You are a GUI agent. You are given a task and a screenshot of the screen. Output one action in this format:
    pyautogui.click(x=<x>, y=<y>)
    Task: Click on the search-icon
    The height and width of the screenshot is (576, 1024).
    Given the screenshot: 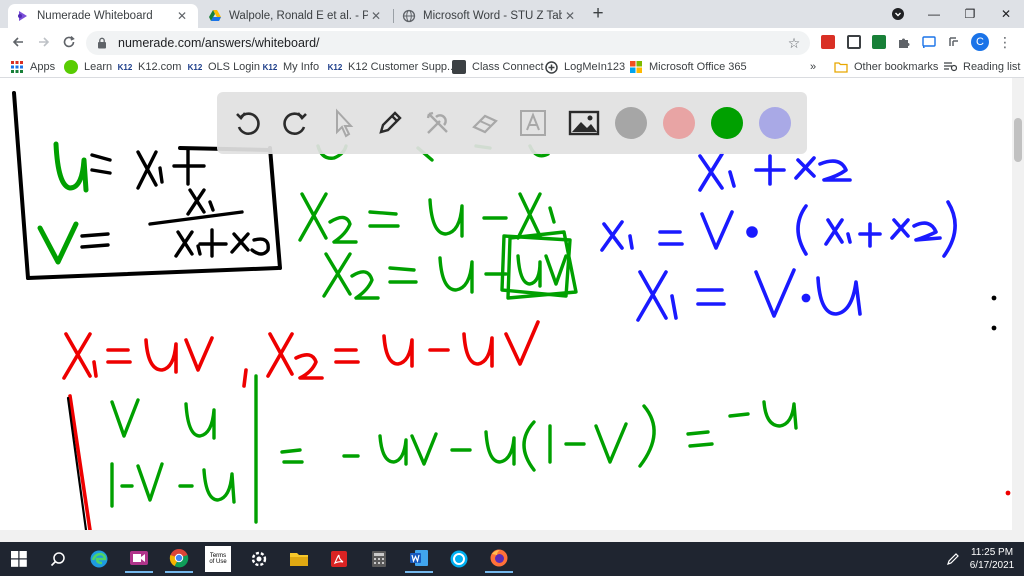 What is the action you would take?
    pyautogui.click(x=58, y=559)
    